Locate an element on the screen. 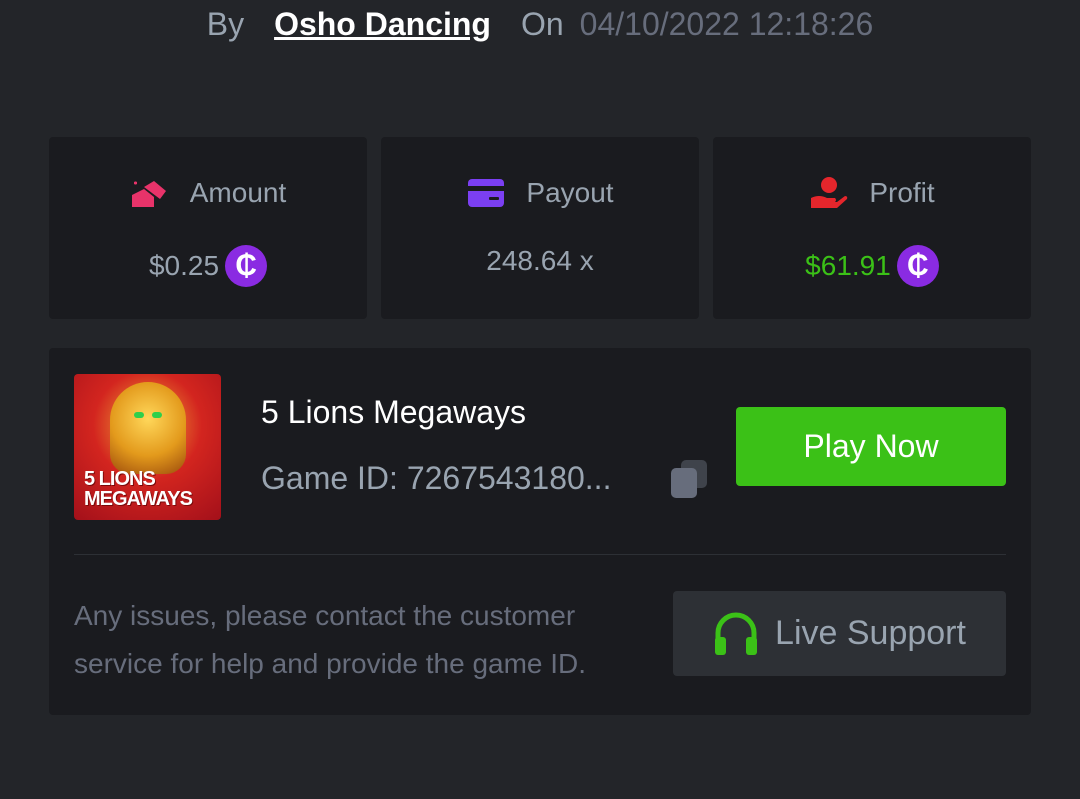  copy-icon is located at coordinates (689, 479).